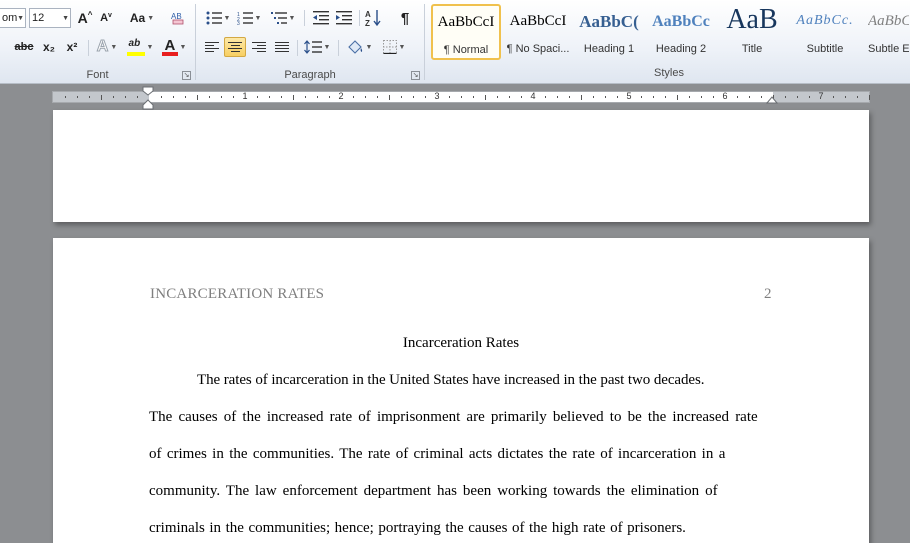  I want to click on font-dialog-launcher-icon: ↘, so click(186, 75).